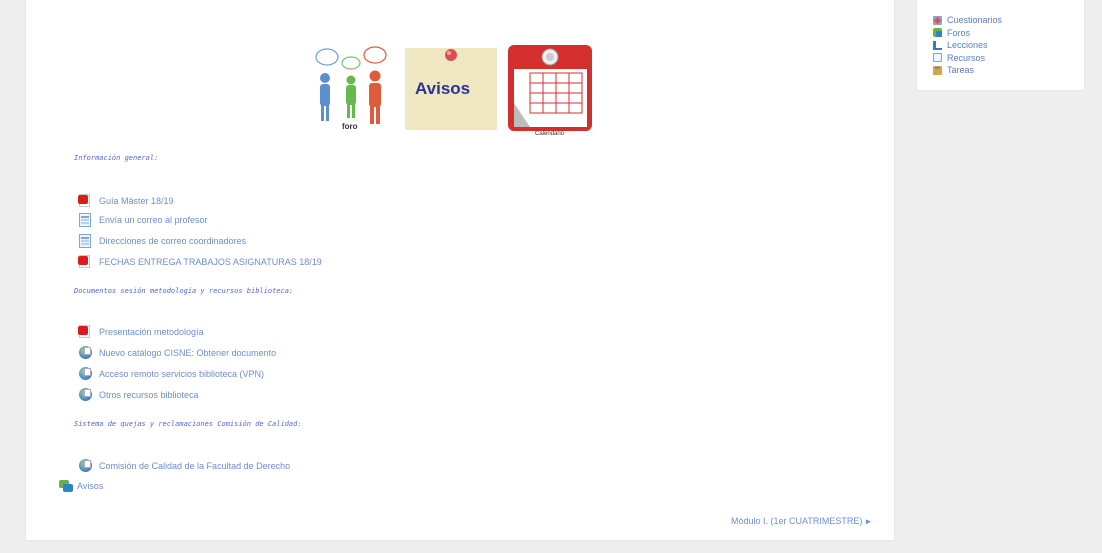 Image resolution: width=1102 pixels, height=553 pixels. I want to click on calendar-banner-icon: Calendario, so click(550, 91).